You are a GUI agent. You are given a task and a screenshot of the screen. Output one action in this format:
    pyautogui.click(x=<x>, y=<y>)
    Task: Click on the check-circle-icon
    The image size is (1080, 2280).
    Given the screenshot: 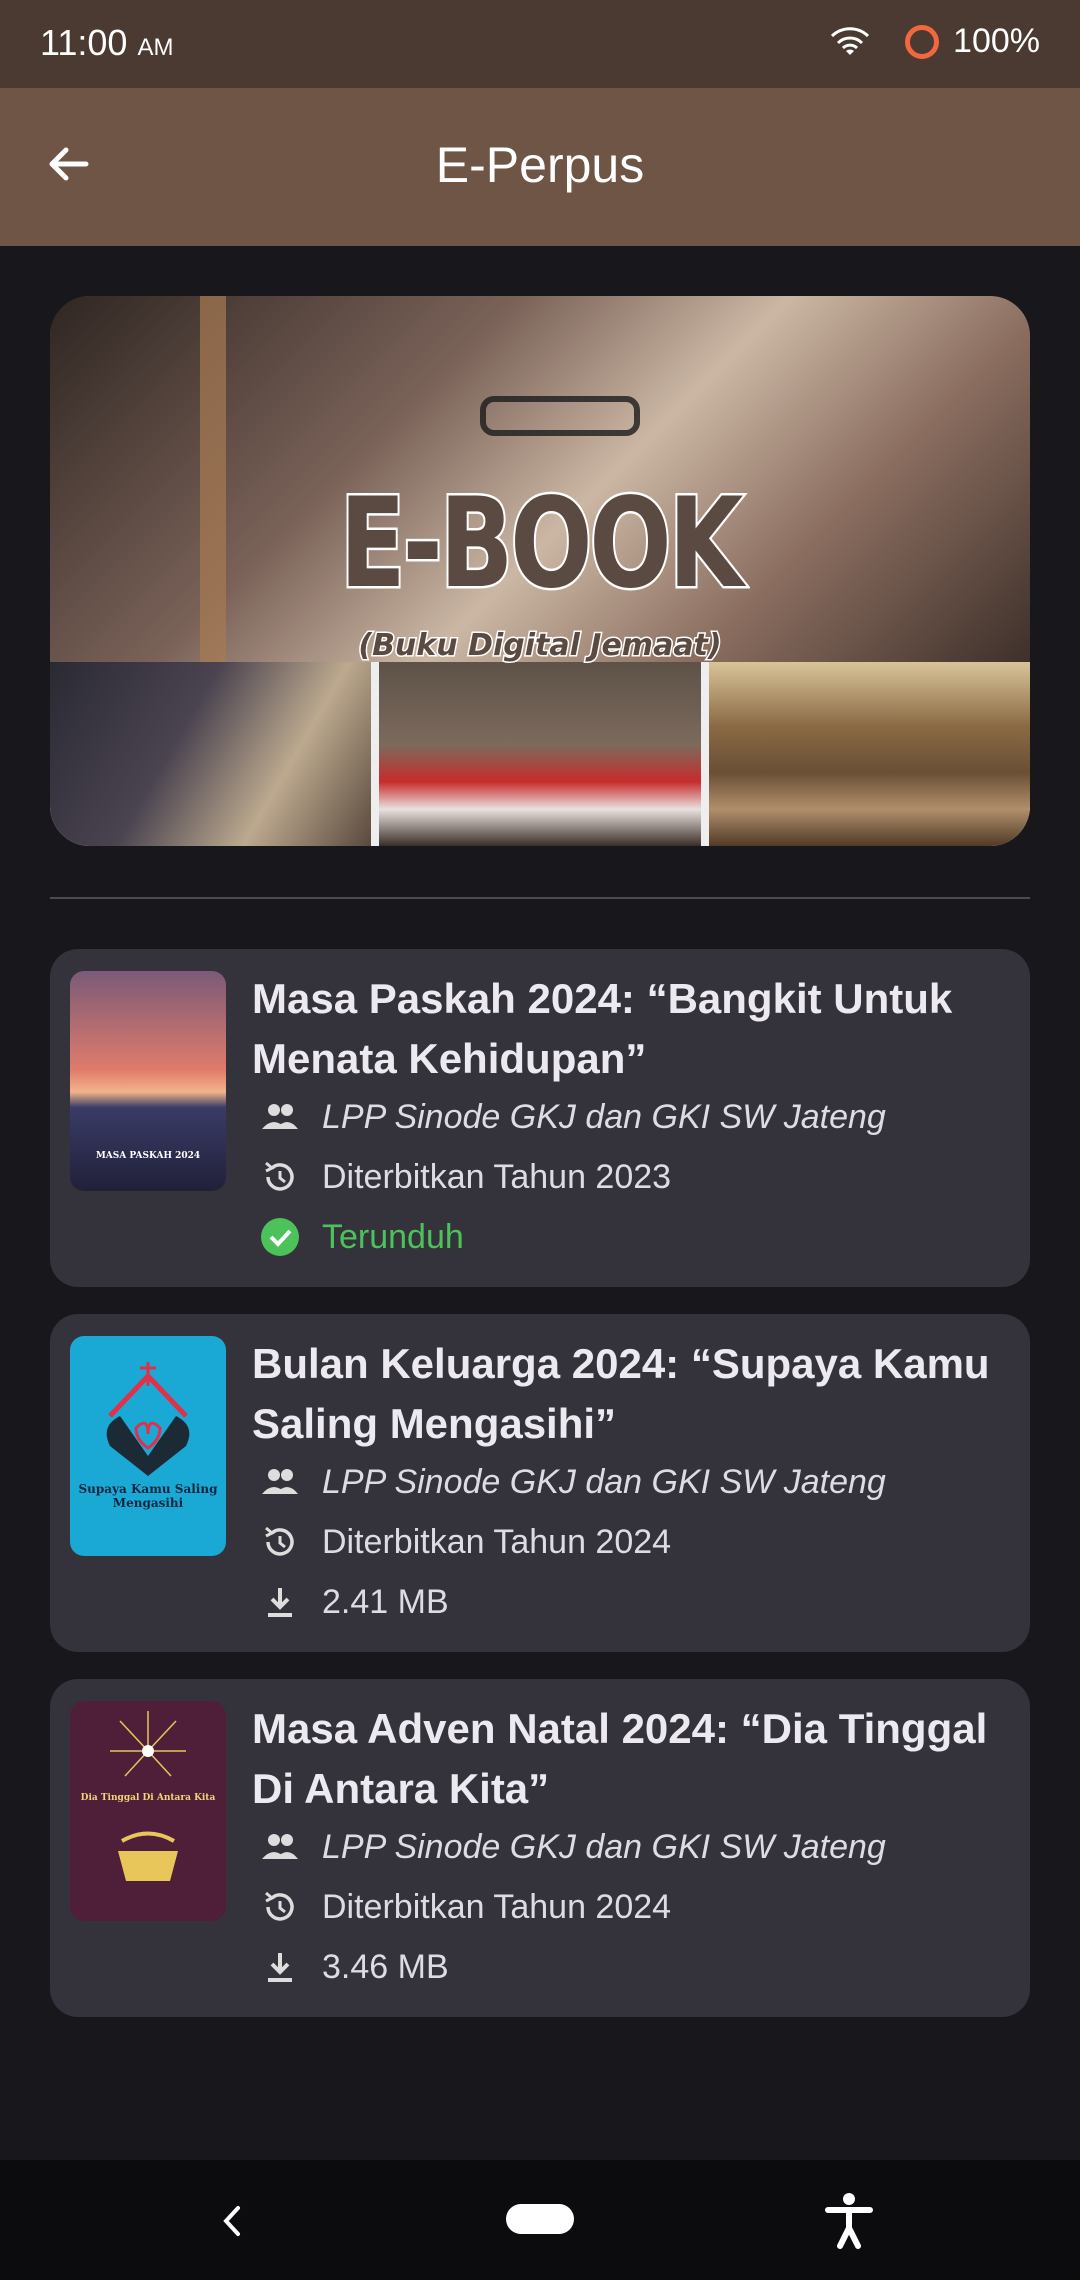 What is the action you would take?
    pyautogui.click(x=280, y=1237)
    